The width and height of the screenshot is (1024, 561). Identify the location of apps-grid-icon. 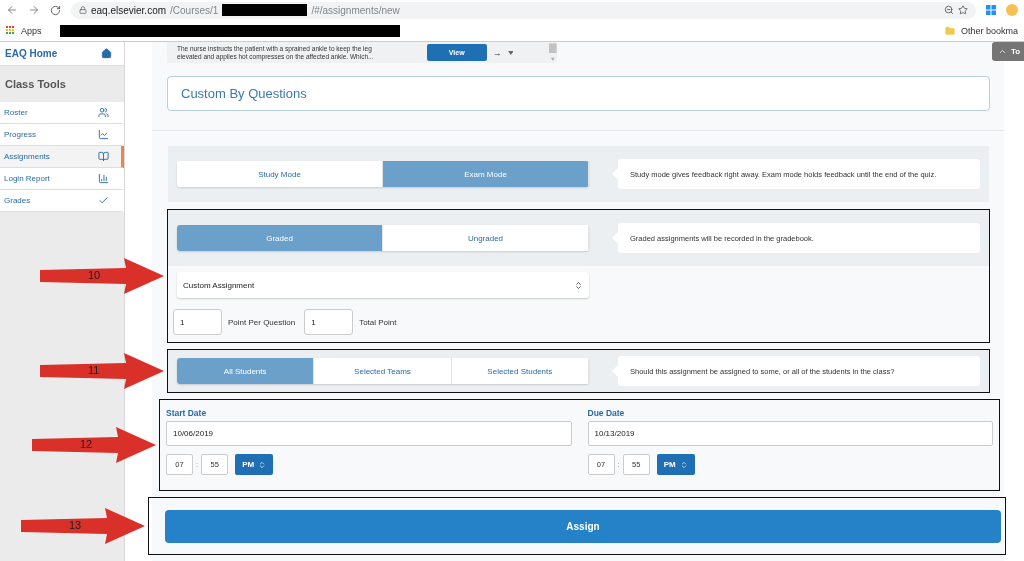
(10, 30).